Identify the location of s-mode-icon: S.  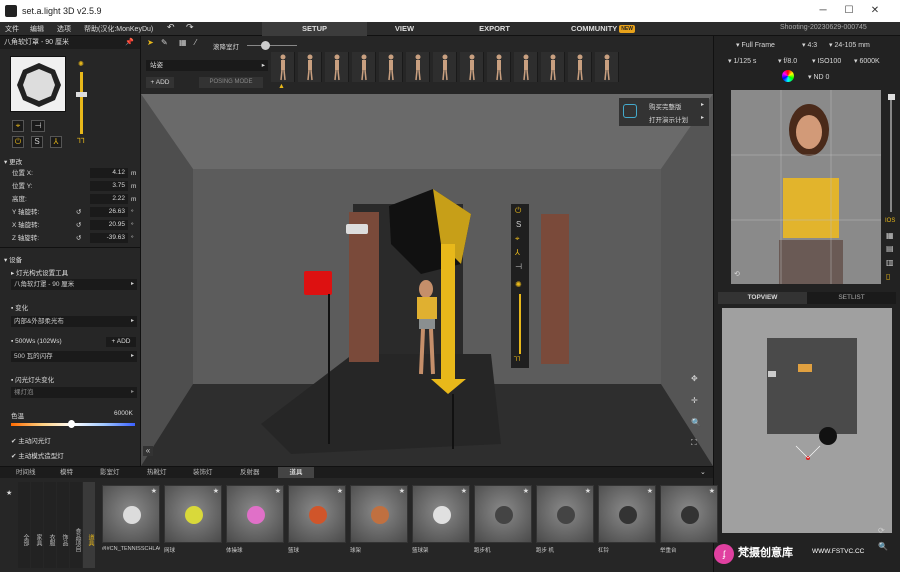
(518, 224).